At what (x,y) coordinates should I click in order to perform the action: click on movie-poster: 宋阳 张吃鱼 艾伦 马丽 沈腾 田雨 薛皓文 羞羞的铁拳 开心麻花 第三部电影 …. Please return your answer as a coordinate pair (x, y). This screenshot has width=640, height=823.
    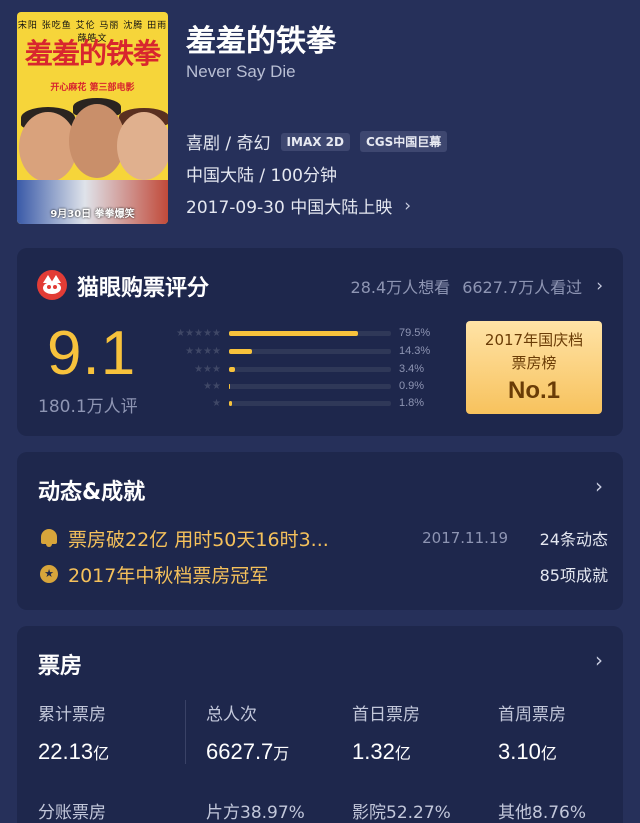
    Looking at the image, I should click on (92, 118).